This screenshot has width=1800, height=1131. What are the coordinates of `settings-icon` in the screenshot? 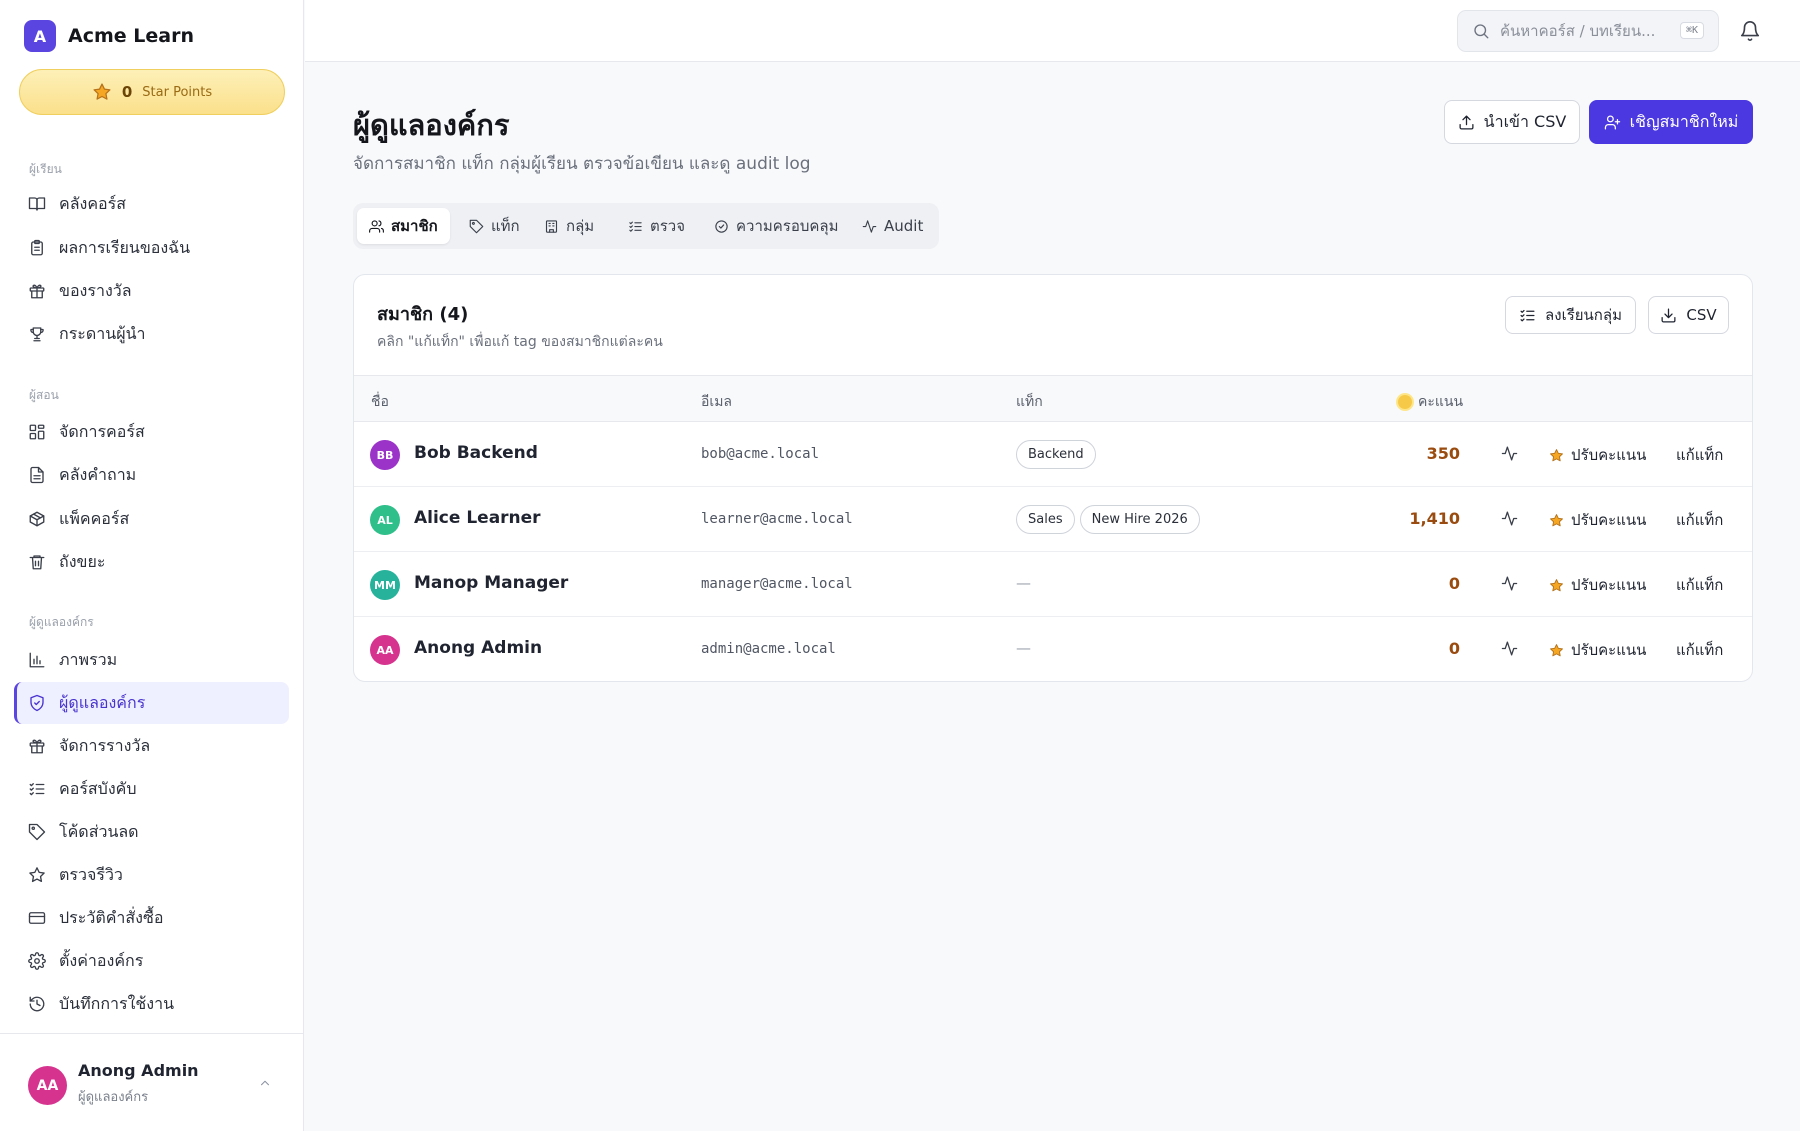 It's located at (37, 961).